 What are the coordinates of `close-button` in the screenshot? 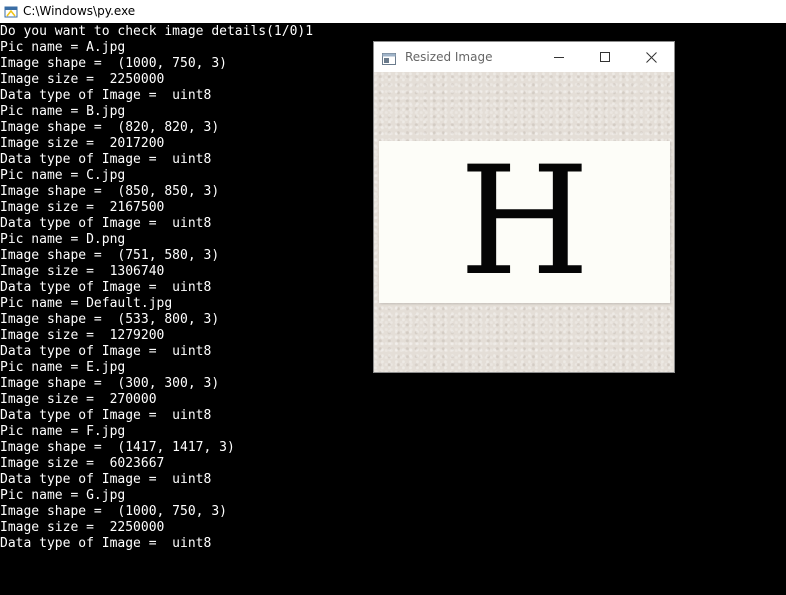 It's located at (651, 57).